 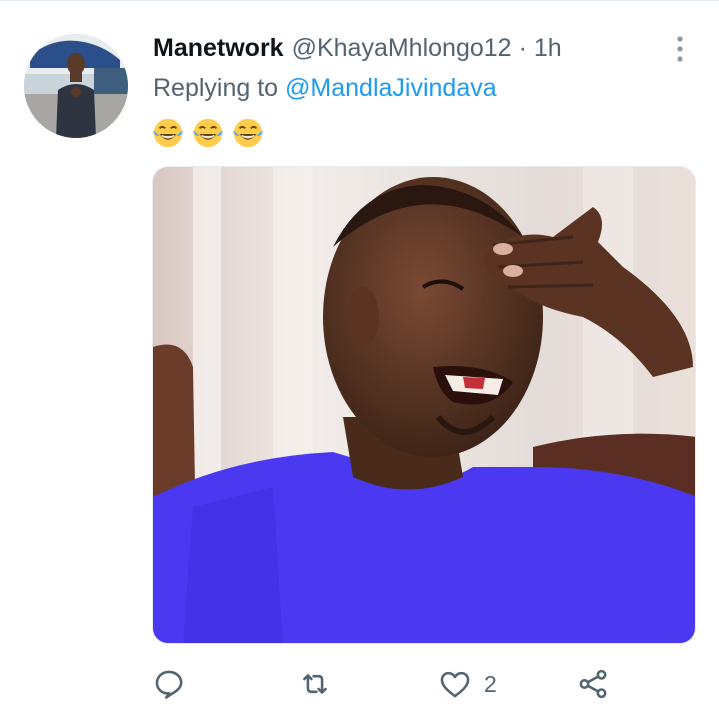 I want to click on heart-icon, so click(x=455, y=684).